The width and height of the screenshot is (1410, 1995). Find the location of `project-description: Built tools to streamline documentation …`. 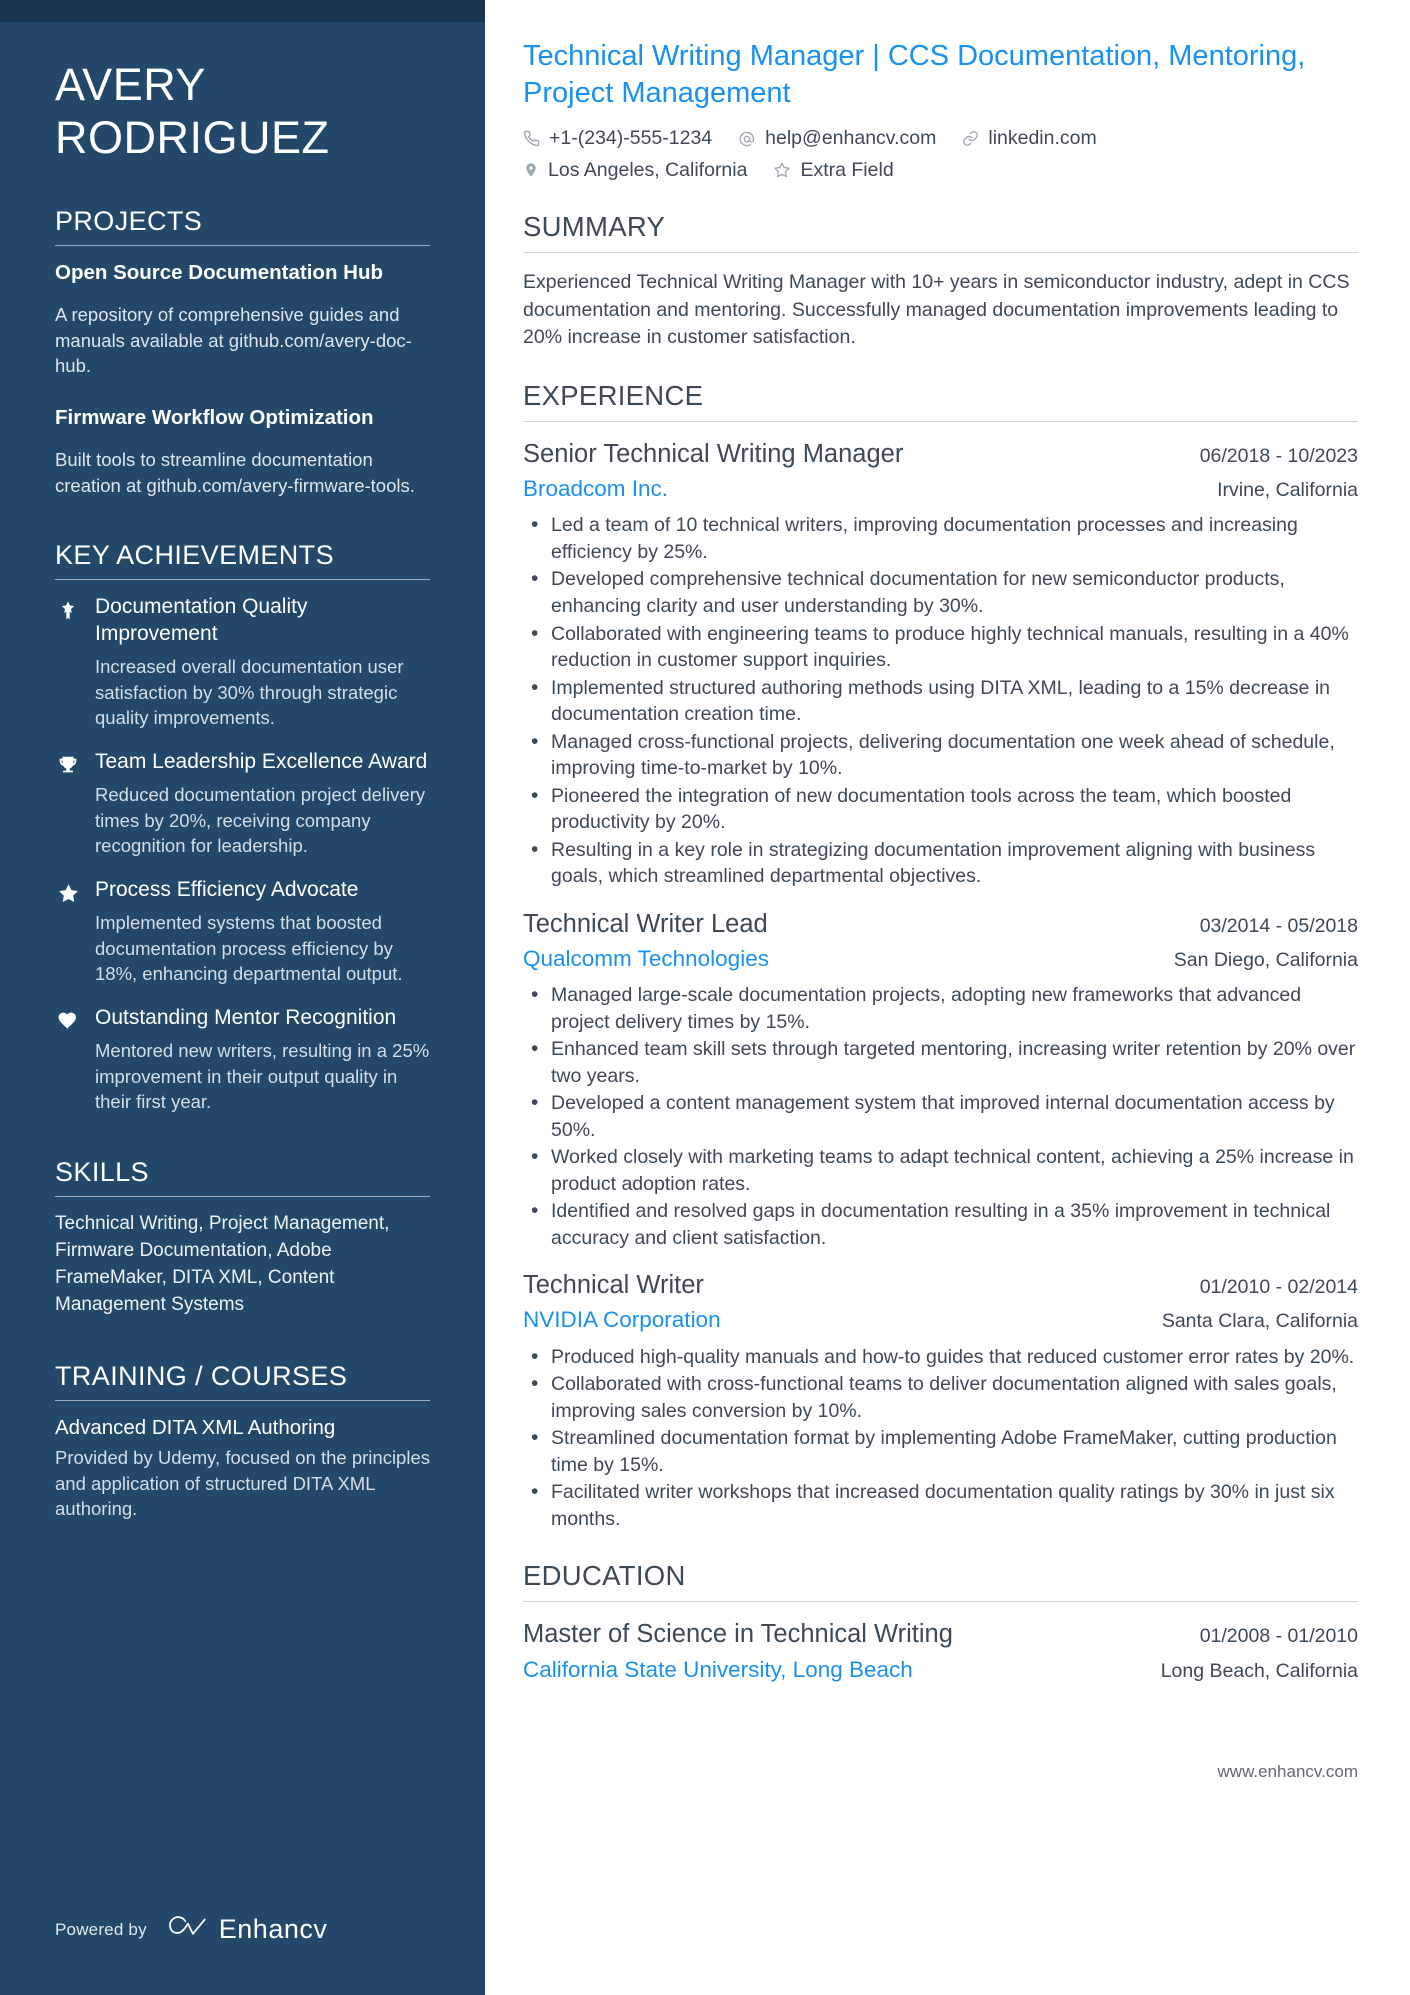

project-description: Built tools to streamline documentation … is located at coordinates (235, 472).